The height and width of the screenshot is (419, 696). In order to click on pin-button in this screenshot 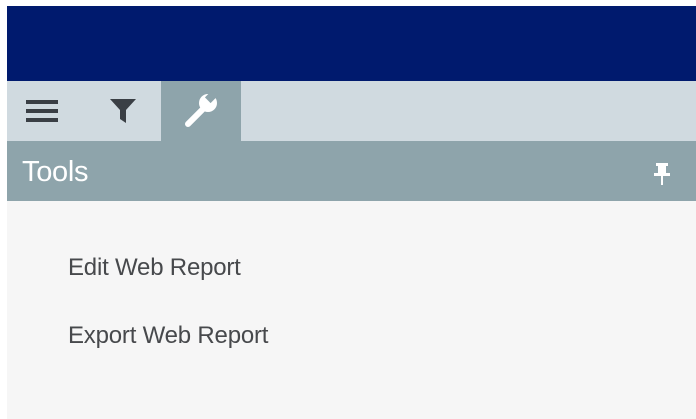, I will do `click(662, 174)`.